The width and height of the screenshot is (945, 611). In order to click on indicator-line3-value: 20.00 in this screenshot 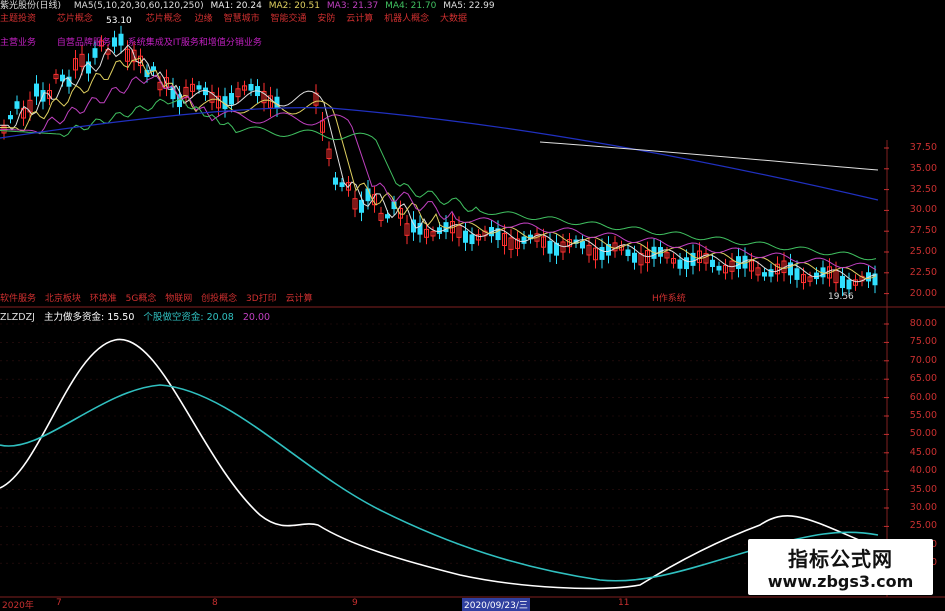, I will do `click(256, 317)`.